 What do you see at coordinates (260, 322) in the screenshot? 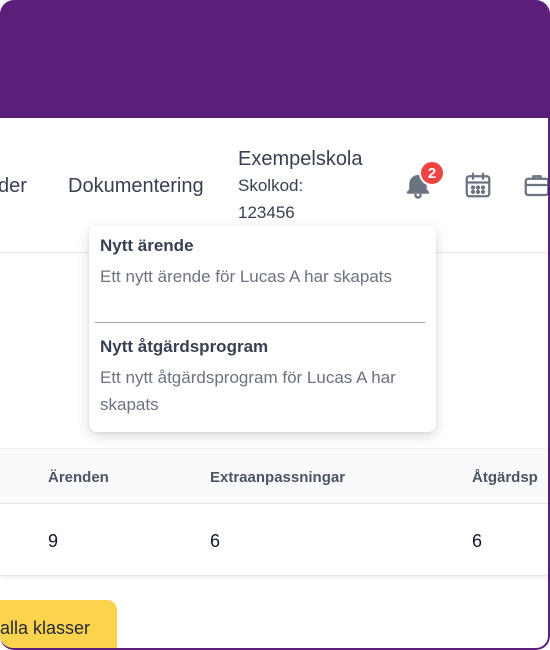
I see `divider` at bounding box center [260, 322].